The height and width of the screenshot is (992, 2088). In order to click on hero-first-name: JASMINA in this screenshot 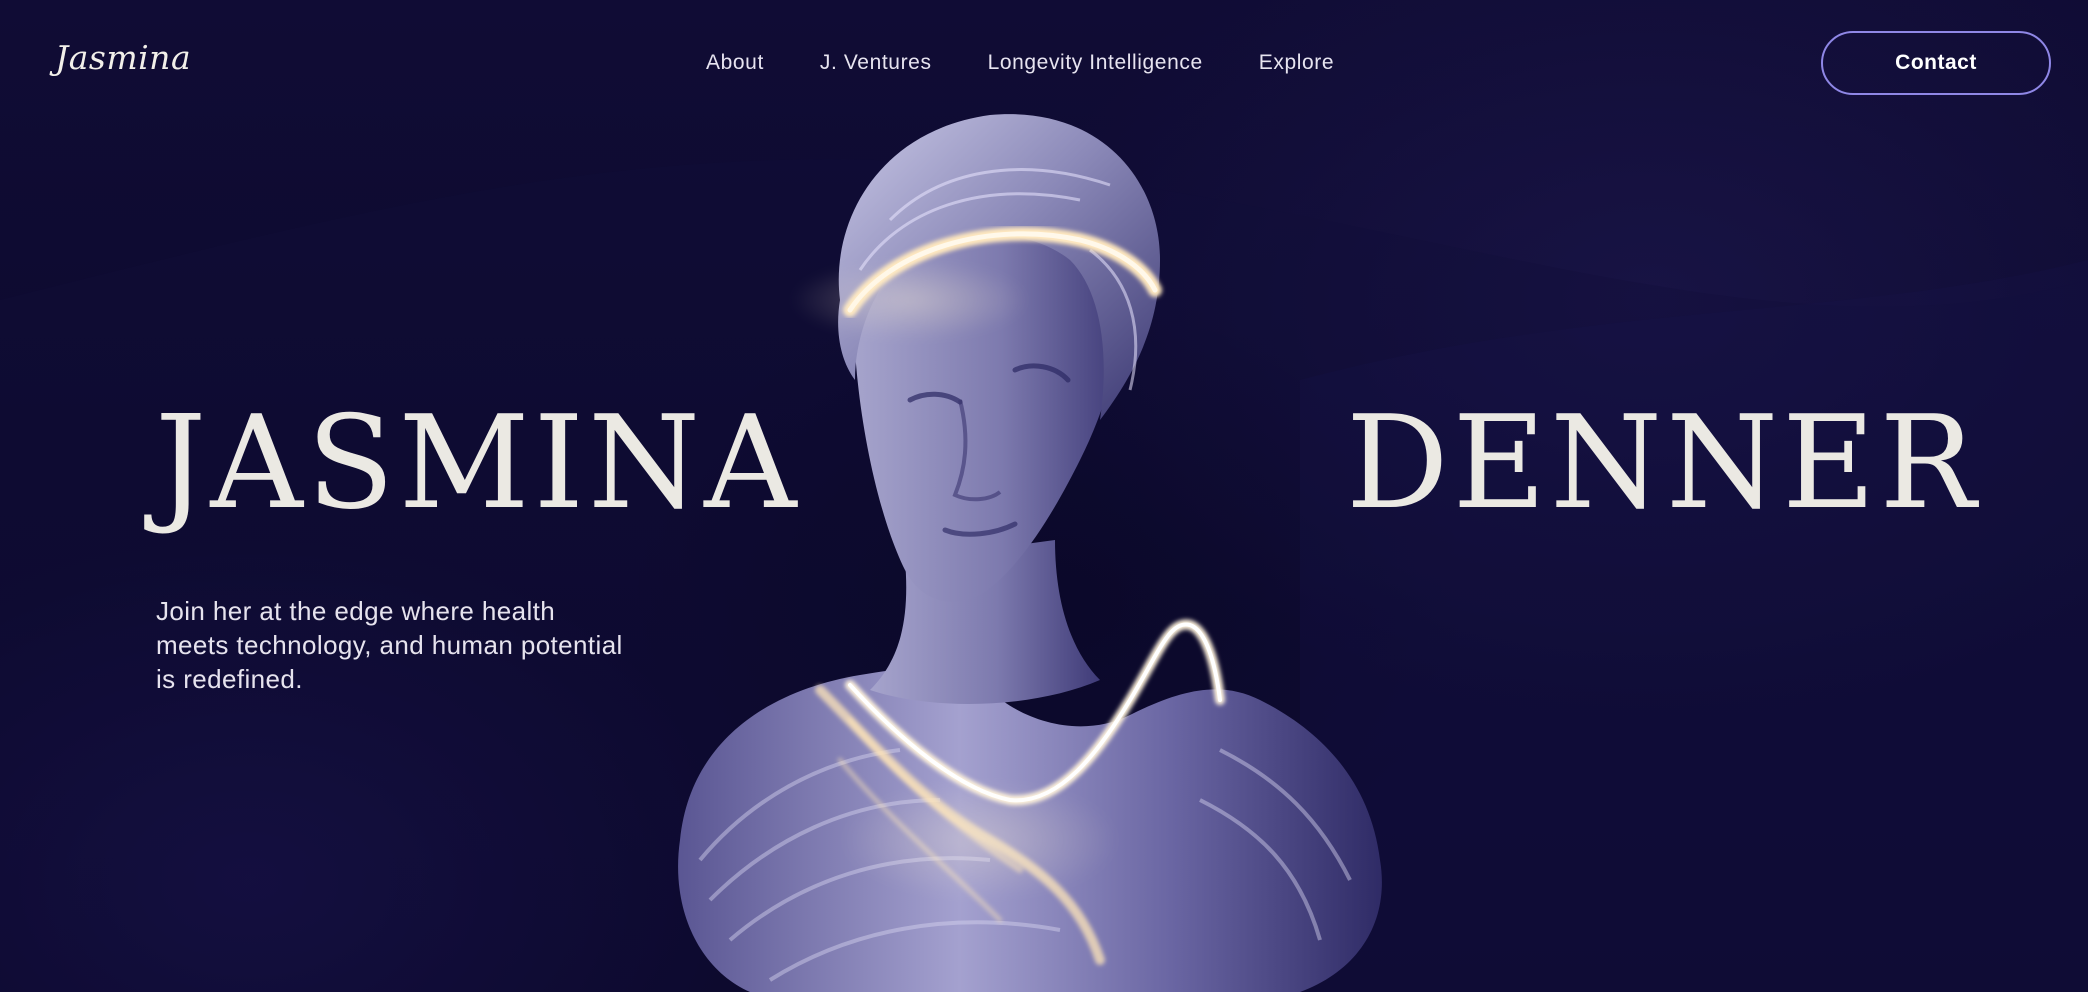, I will do `click(478, 463)`.